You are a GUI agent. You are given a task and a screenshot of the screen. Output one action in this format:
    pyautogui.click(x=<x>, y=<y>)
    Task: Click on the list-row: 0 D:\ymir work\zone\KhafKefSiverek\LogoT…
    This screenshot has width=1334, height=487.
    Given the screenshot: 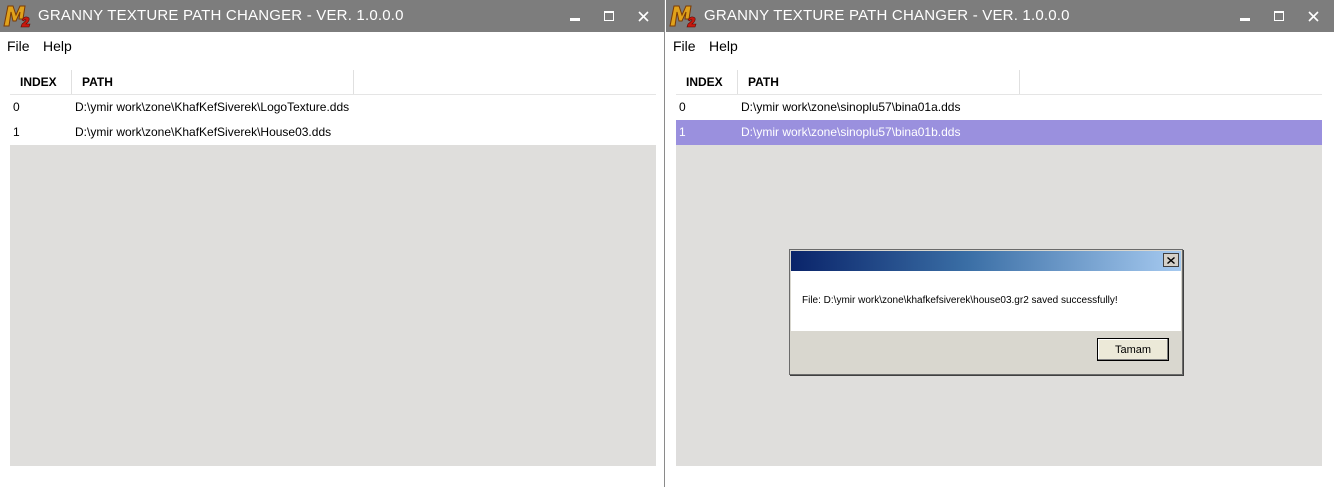 What is the action you would take?
    pyautogui.click(x=333, y=107)
    